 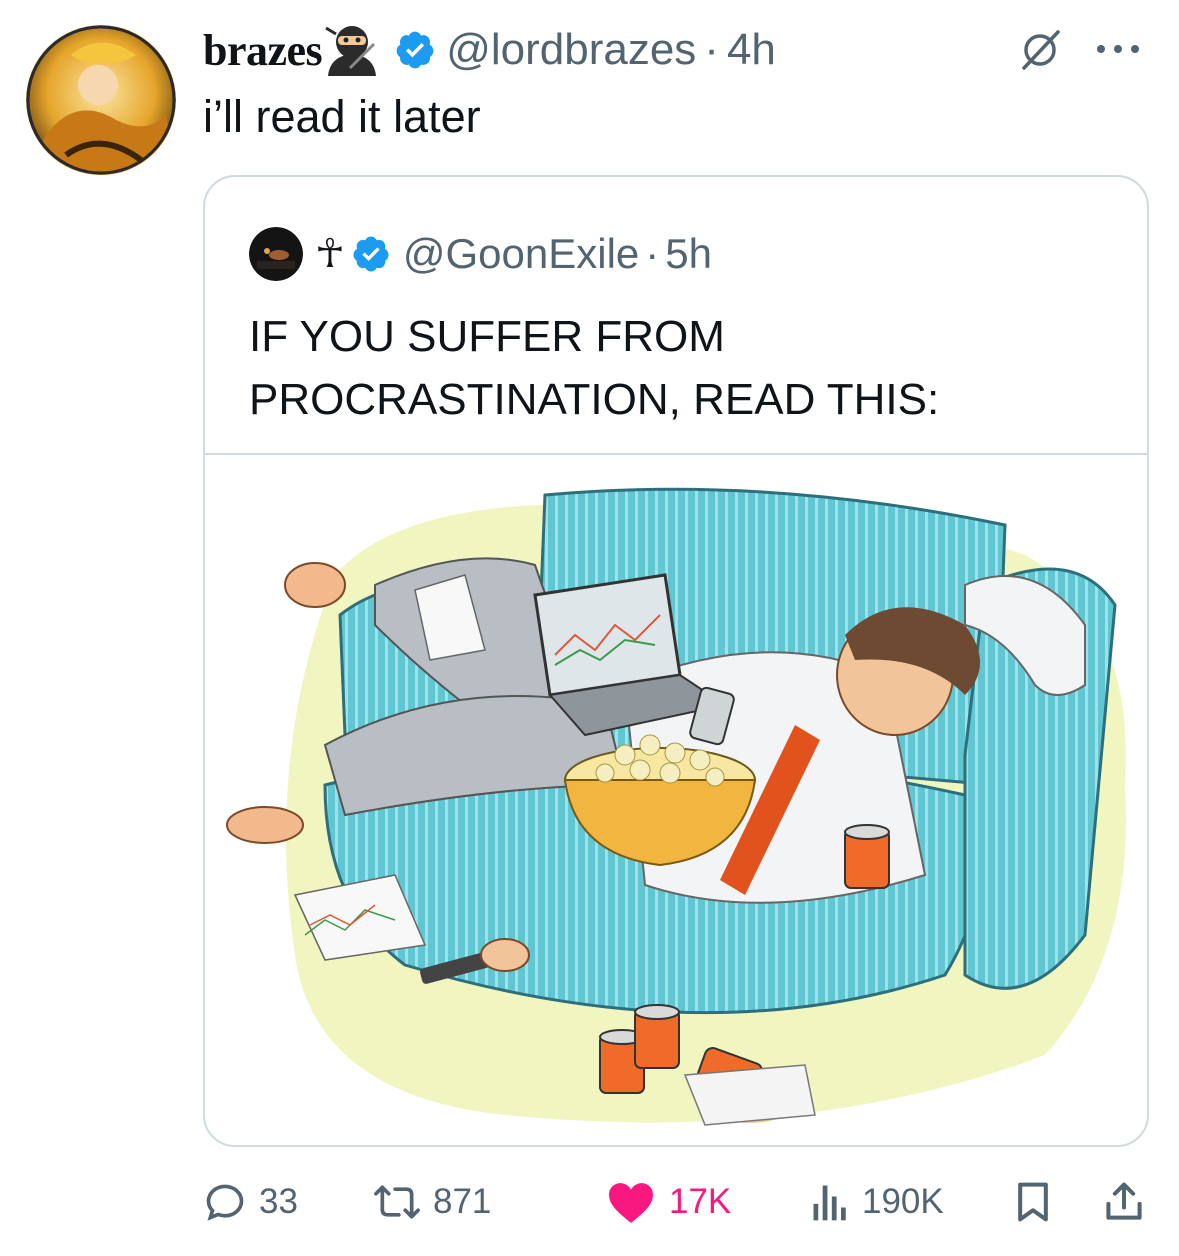 I want to click on heart-icon, so click(x=631, y=1203).